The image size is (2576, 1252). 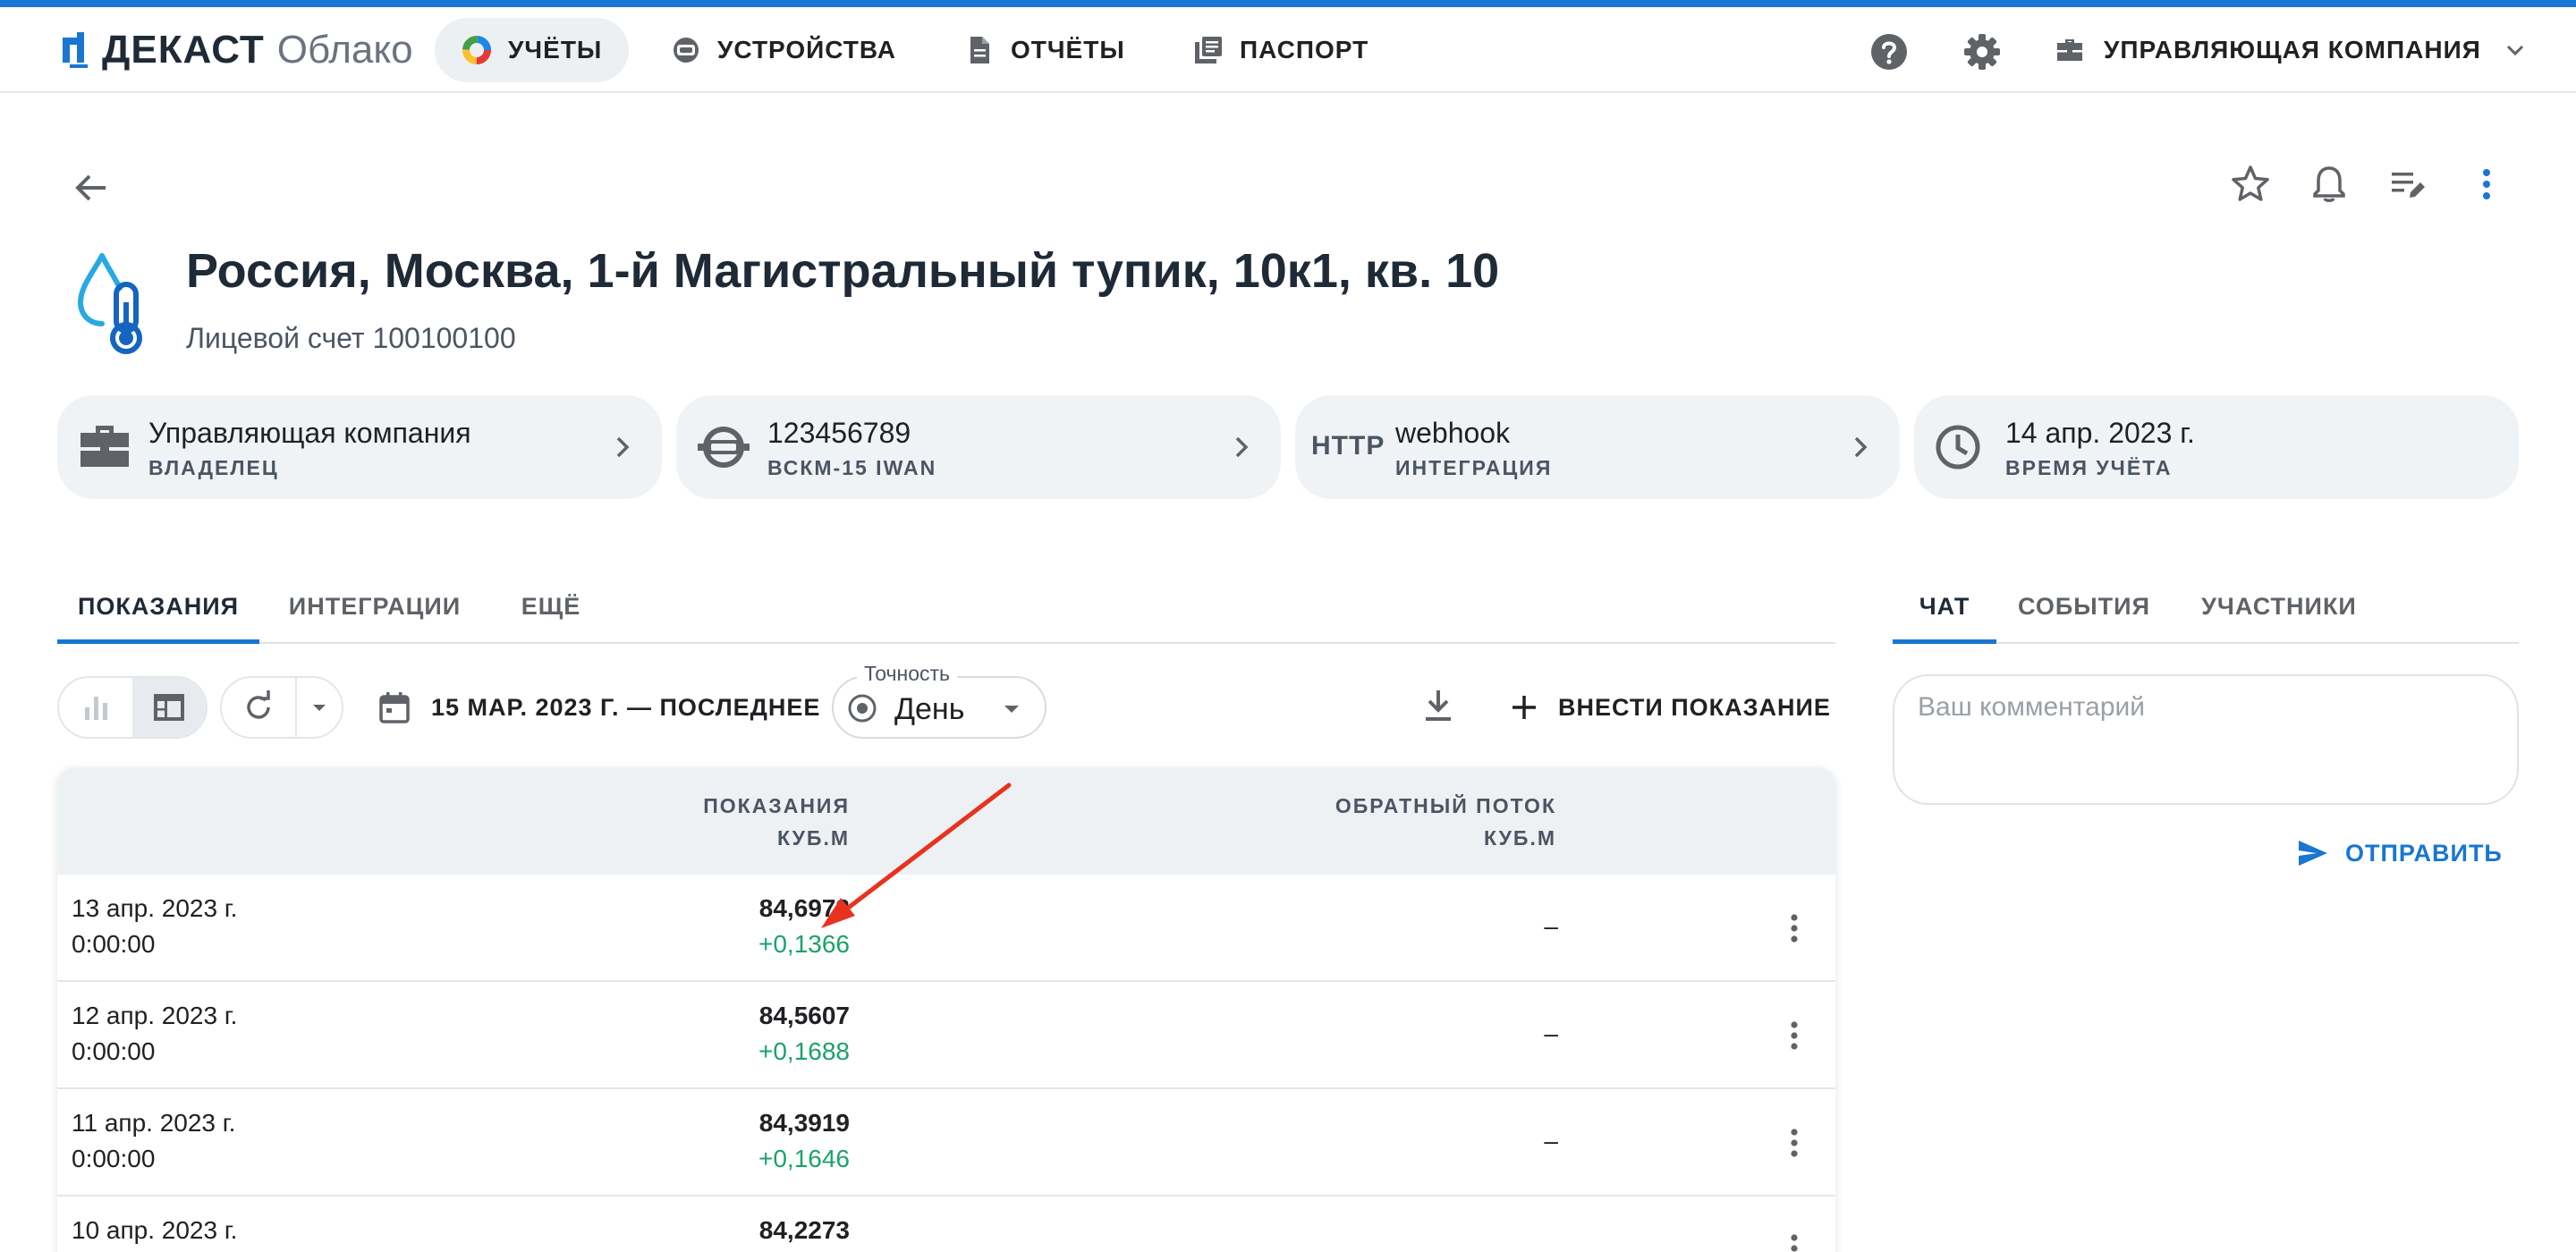 What do you see at coordinates (158, 606) in the screenshot?
I see `tab-readings: ПОКАЗАНИЯ` at bounding box center [158, 606].